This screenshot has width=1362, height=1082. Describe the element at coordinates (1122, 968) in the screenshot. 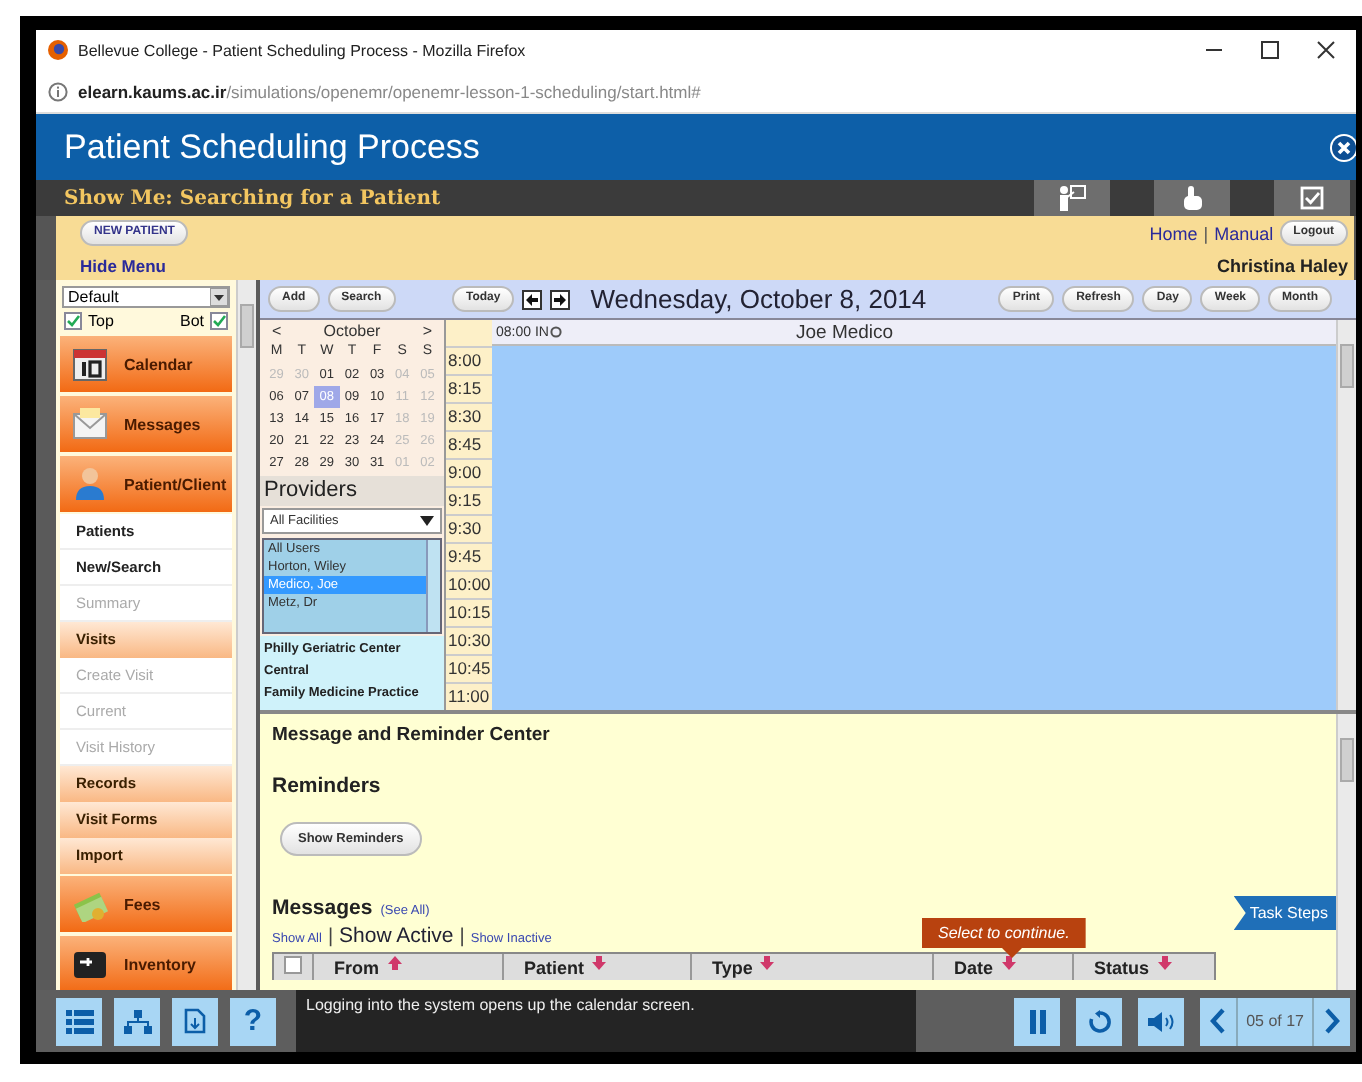

I see `column-header: Status` at that location.